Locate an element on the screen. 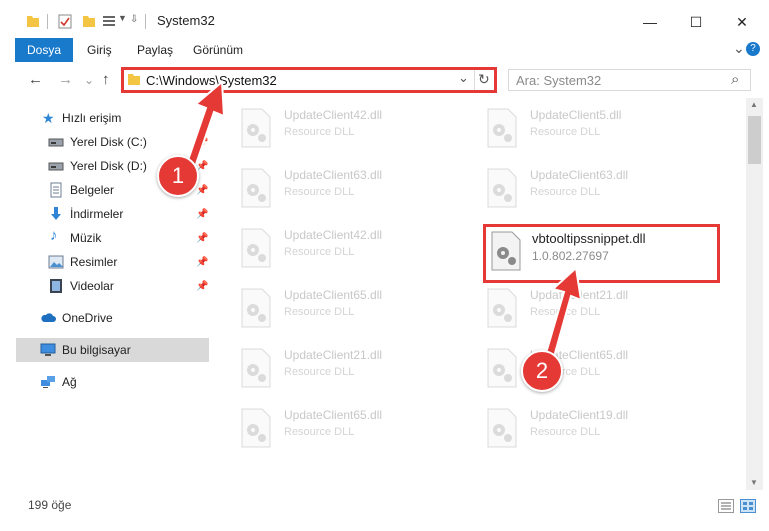 This screenshot has height=531, width=769. step-badge-2: 2 is located at coordinates (542, 371).